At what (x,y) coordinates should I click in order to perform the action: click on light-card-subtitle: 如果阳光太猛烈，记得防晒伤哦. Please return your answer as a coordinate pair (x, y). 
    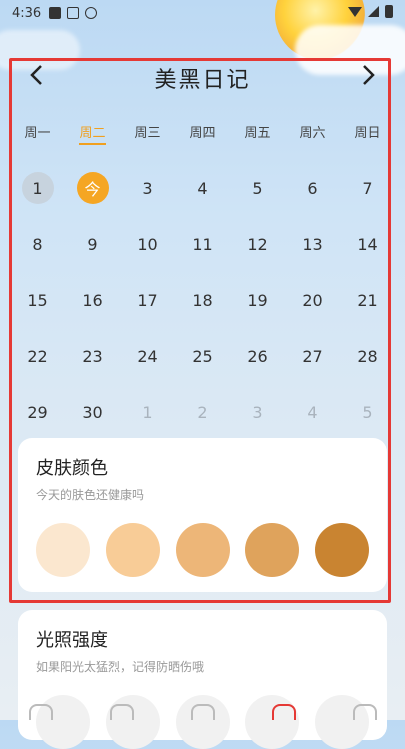
    Looking at the image, I should click on (120, 667).